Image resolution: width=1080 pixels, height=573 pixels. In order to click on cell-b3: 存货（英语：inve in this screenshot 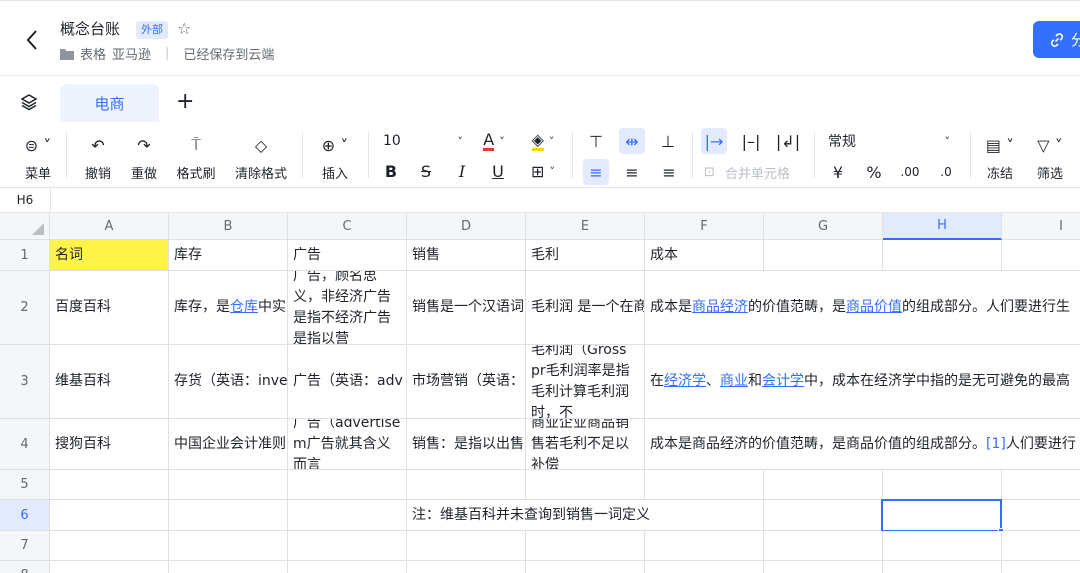, I will do `click(228, 382)`.